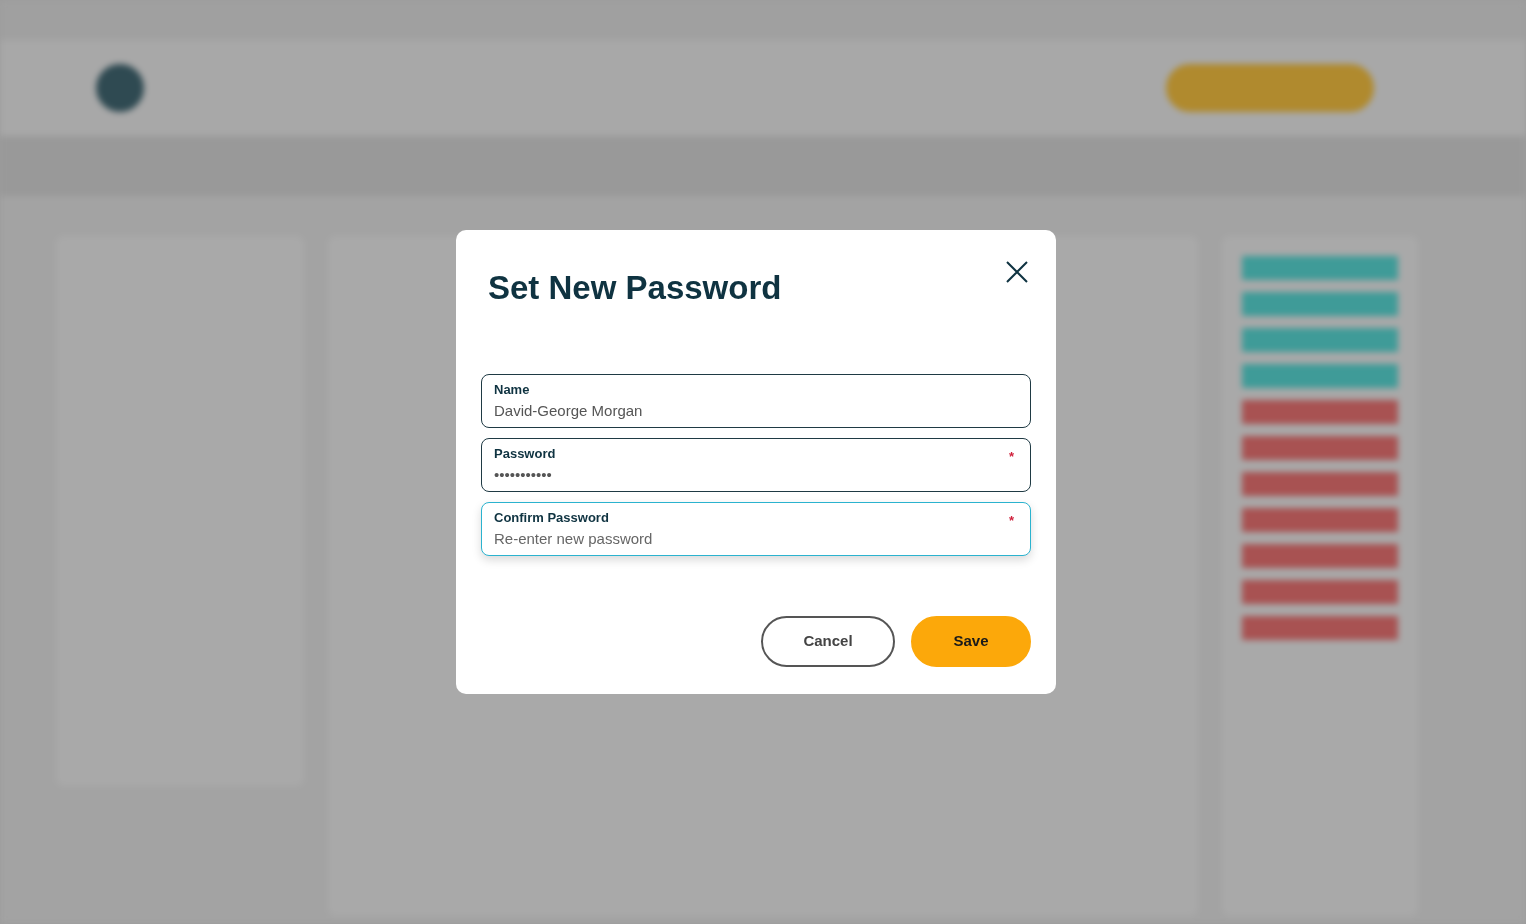 This screenshot has height=924, width=1526. Describe the element at coordinates (828, 641) in the screenshot. I see `cancel-button: Cancel` at that location.